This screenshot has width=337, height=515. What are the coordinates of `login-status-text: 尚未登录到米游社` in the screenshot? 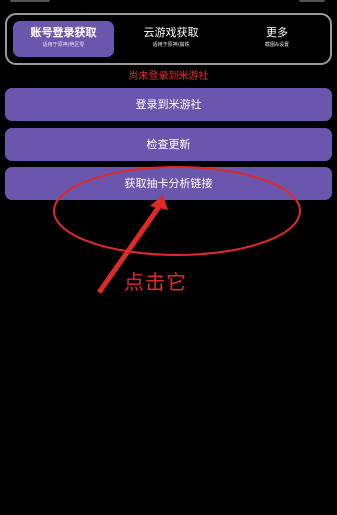 It's located at (168, 76).